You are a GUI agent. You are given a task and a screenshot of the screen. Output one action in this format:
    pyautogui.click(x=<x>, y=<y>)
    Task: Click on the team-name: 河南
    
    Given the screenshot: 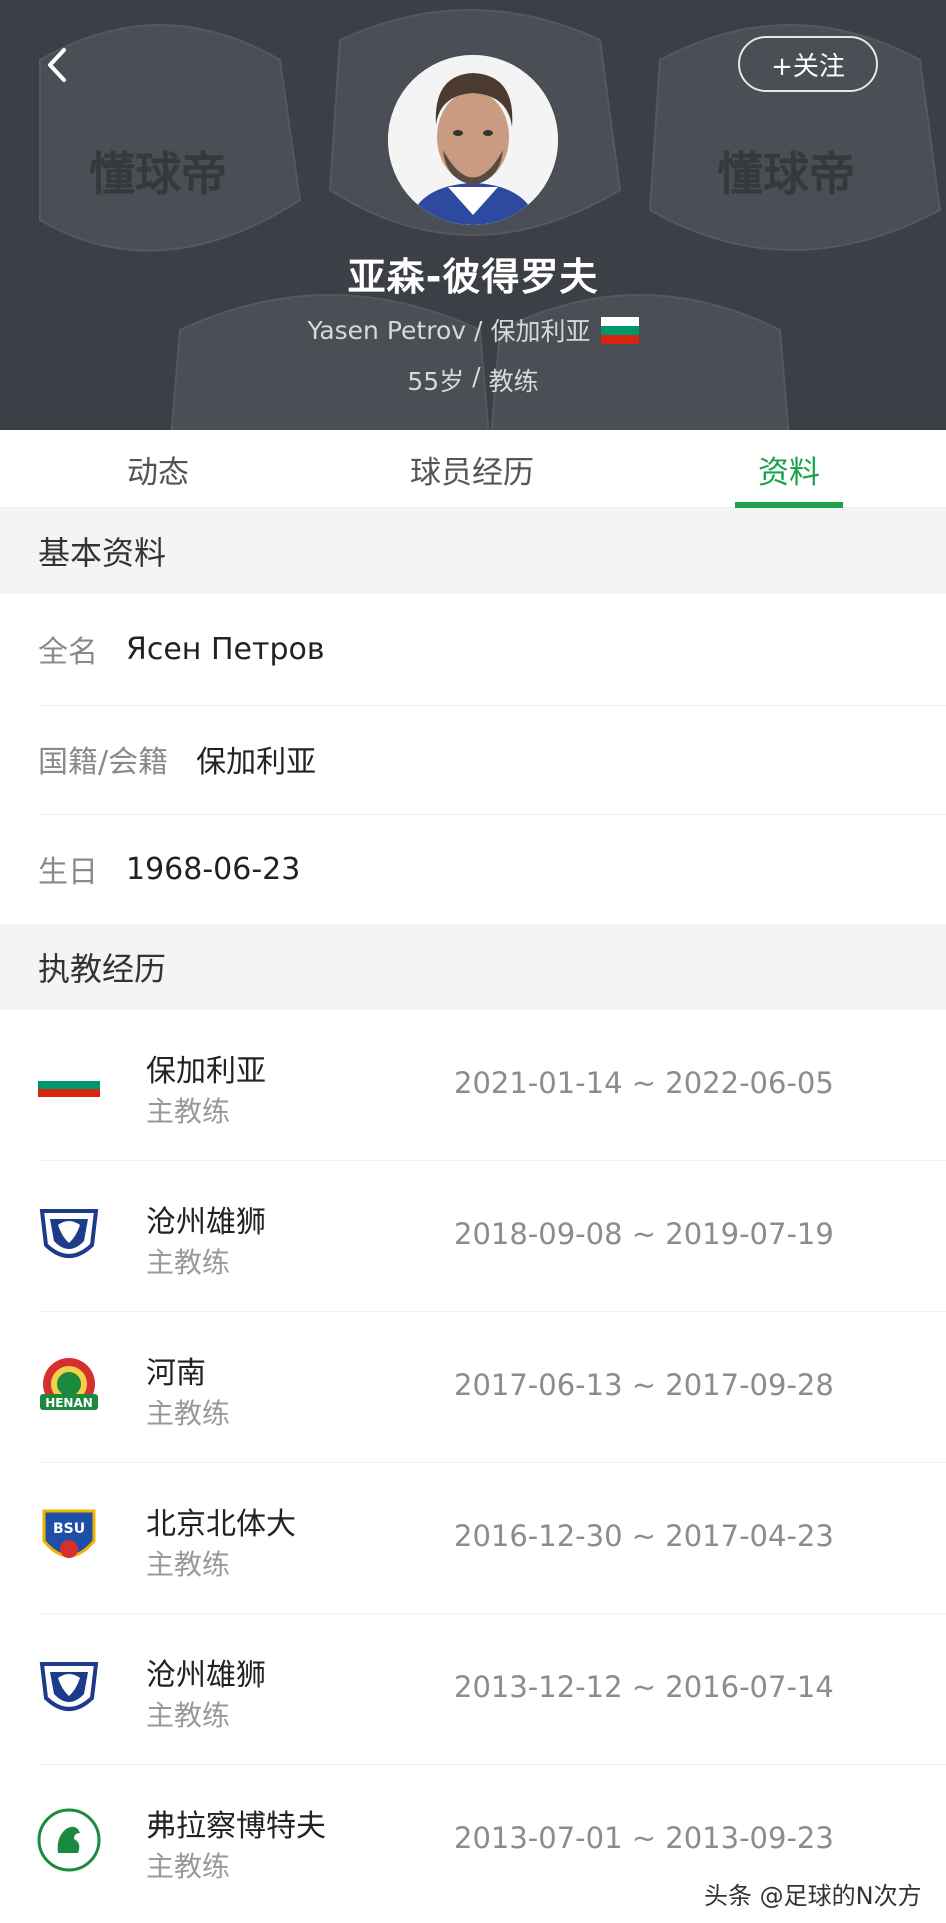 What is the action you would take?
    pyautogui.click(x=176, y=1373)
    